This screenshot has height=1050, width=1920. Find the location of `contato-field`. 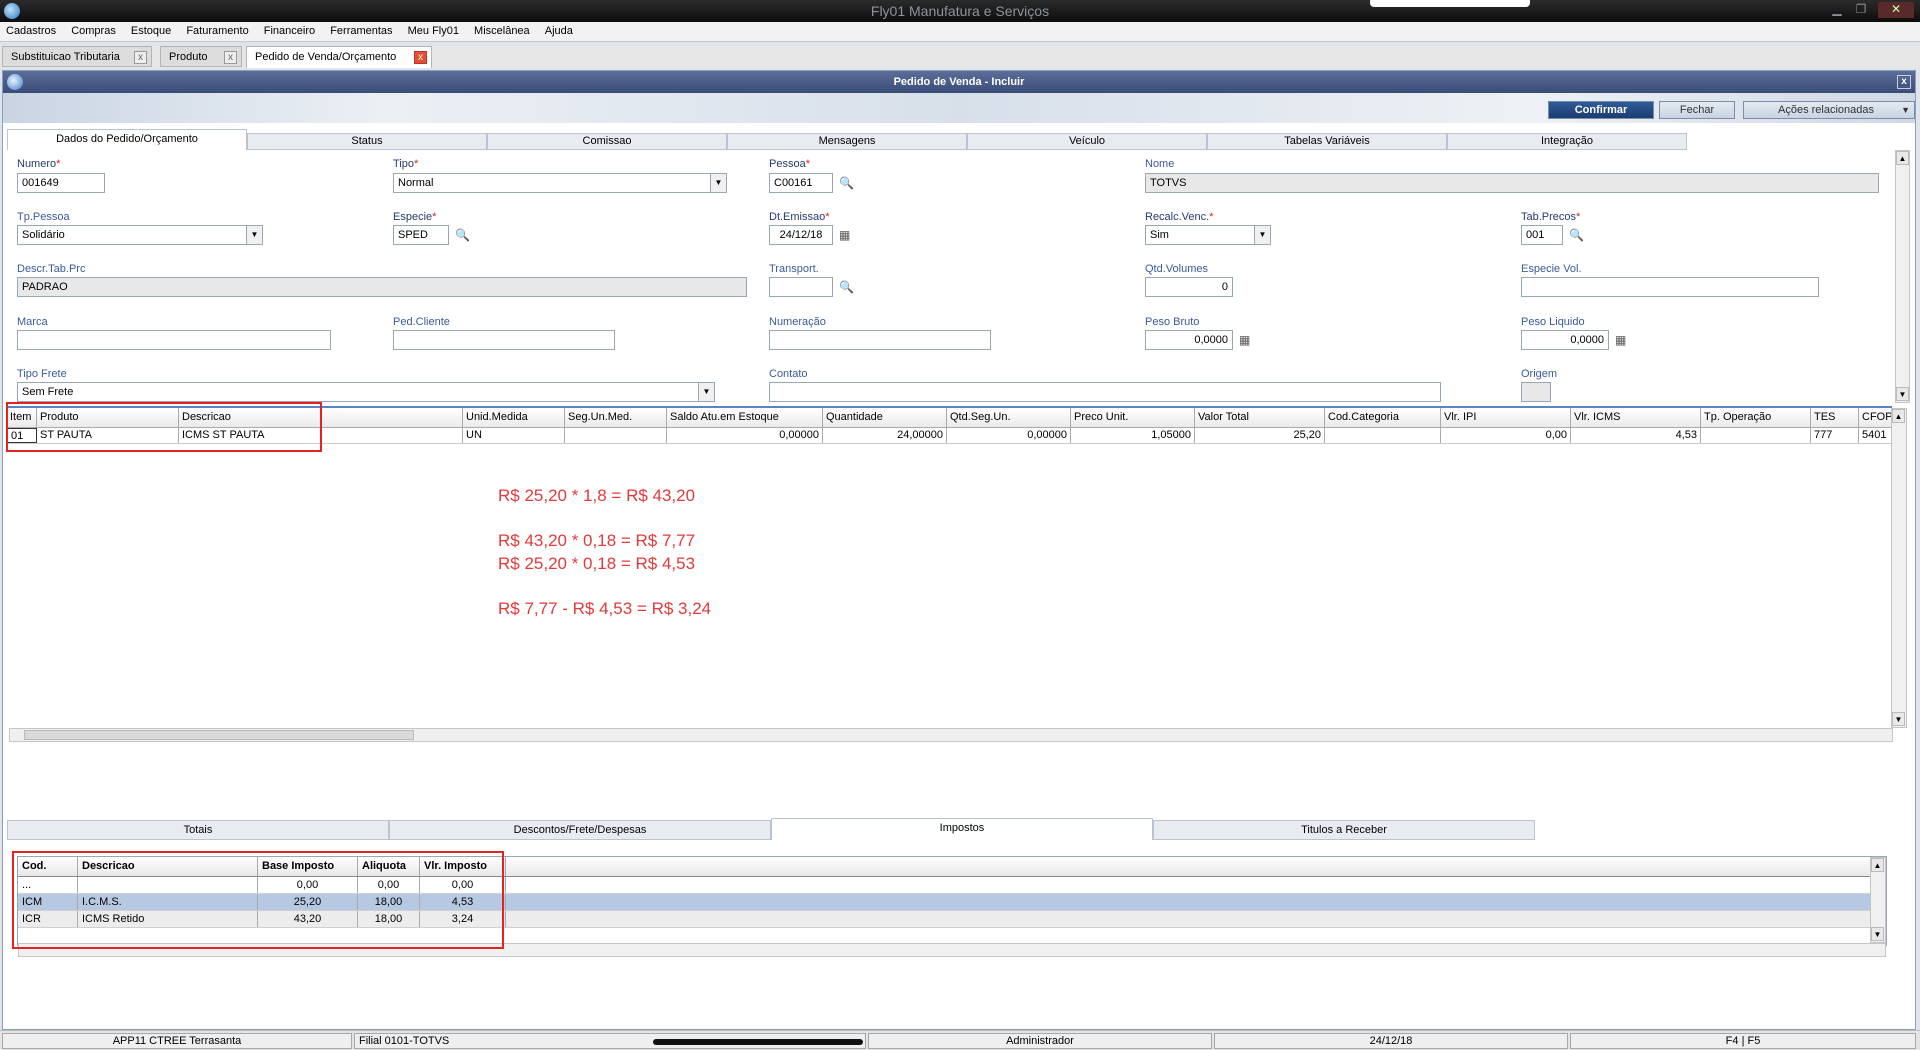

contato-field is located at coordinates (1105, 392).